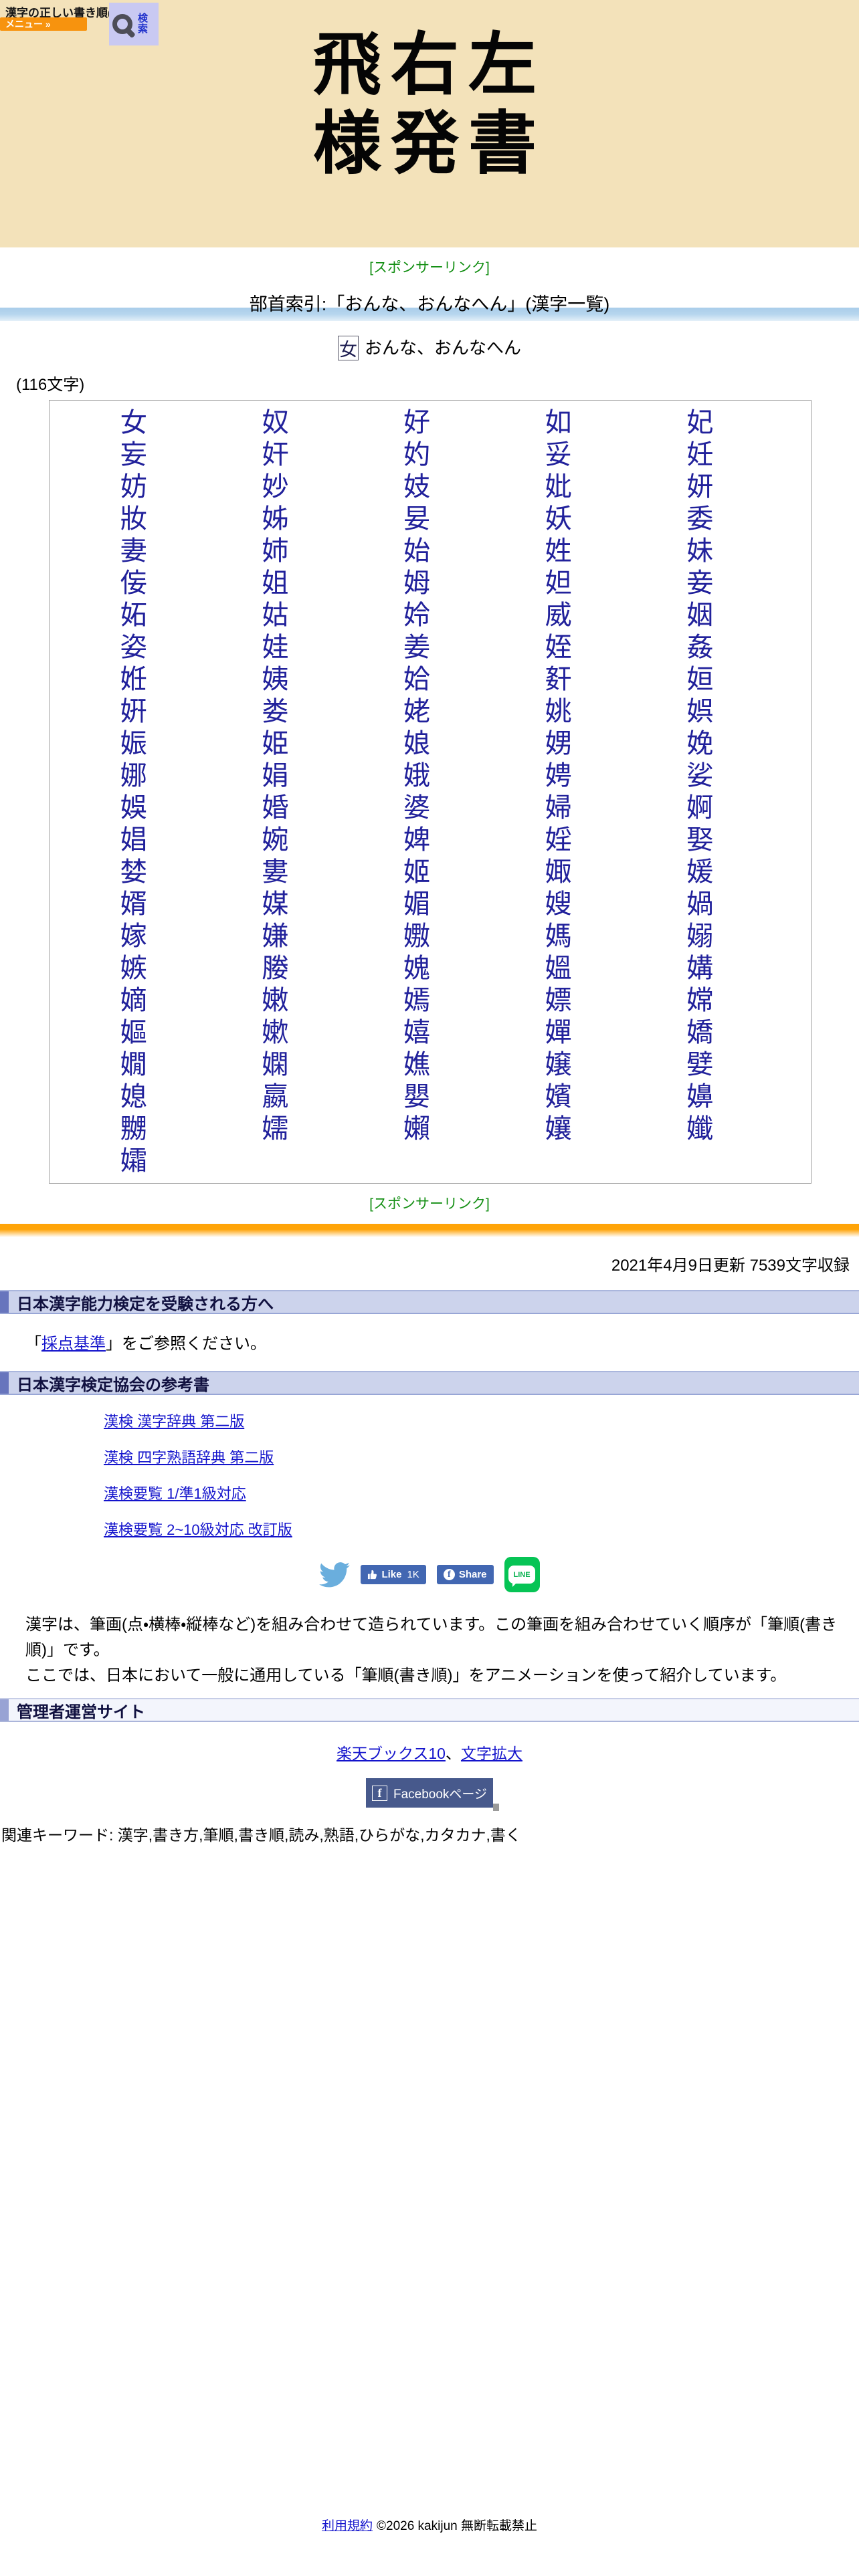  Describe the element at coordinates (558, 968) in the screenshot. I see `kanji-link: 媼` at that location.